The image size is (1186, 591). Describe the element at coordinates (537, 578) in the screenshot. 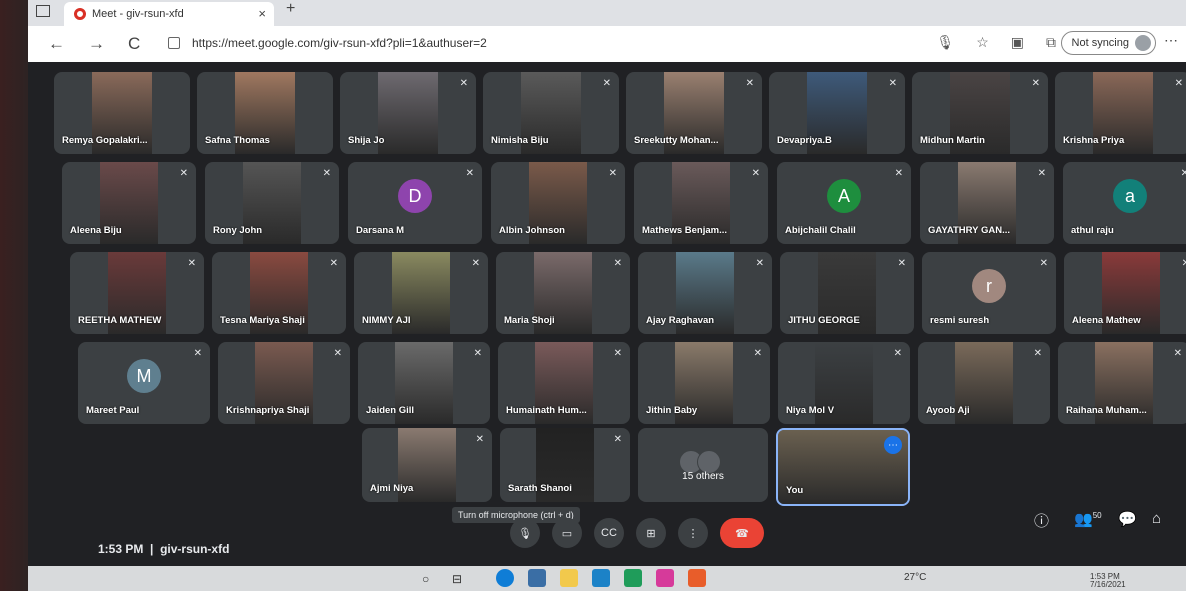

I see `store-app-icon` at that location.